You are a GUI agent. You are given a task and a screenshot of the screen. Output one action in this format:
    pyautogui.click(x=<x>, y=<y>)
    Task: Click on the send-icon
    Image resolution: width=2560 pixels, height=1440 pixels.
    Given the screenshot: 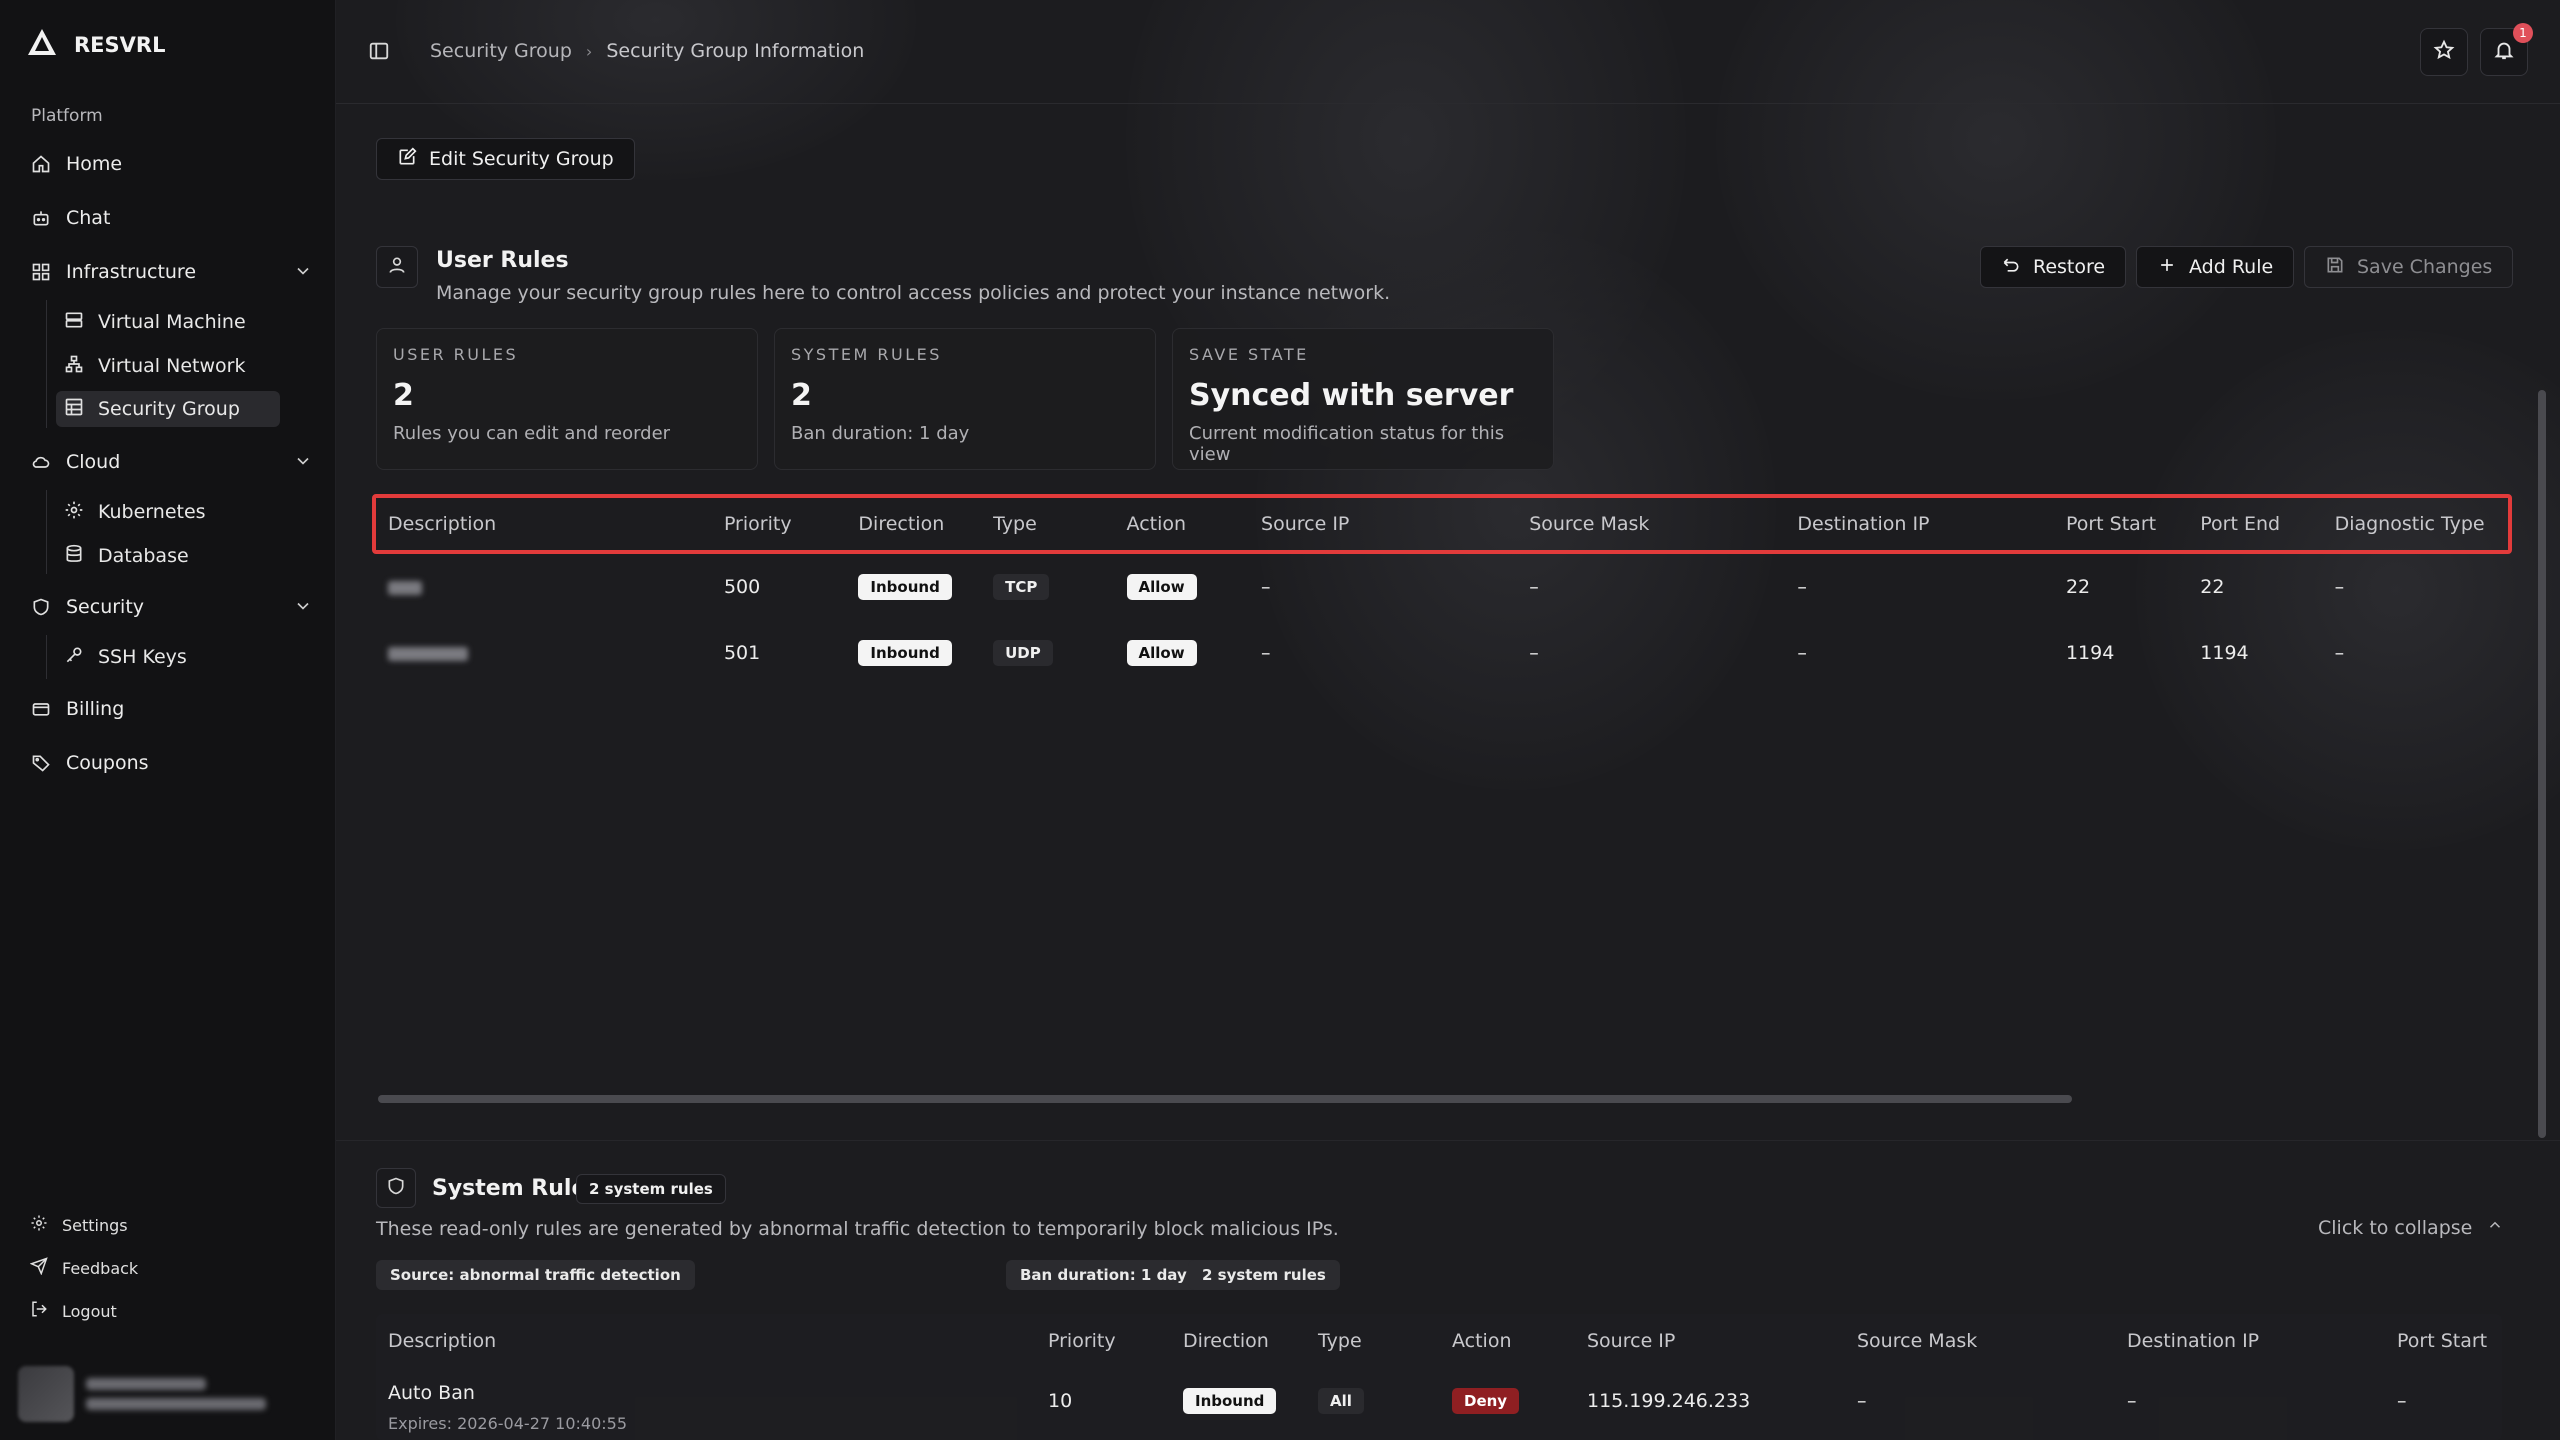 What is the action you would take?
    pyautogui.click(x=38, y=1268)
    